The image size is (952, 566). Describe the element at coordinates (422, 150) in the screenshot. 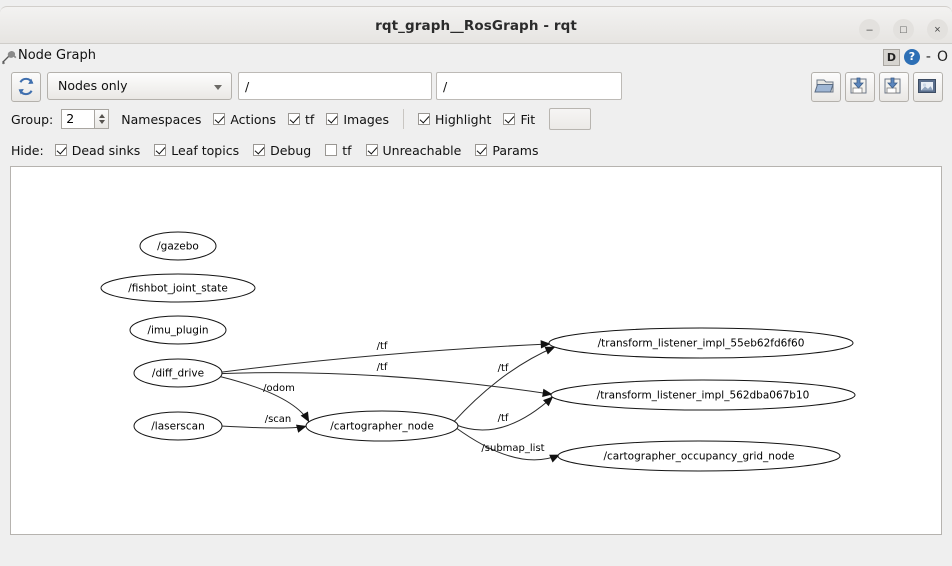

I see `hide-unreachable-label: Unreachable` at that location.